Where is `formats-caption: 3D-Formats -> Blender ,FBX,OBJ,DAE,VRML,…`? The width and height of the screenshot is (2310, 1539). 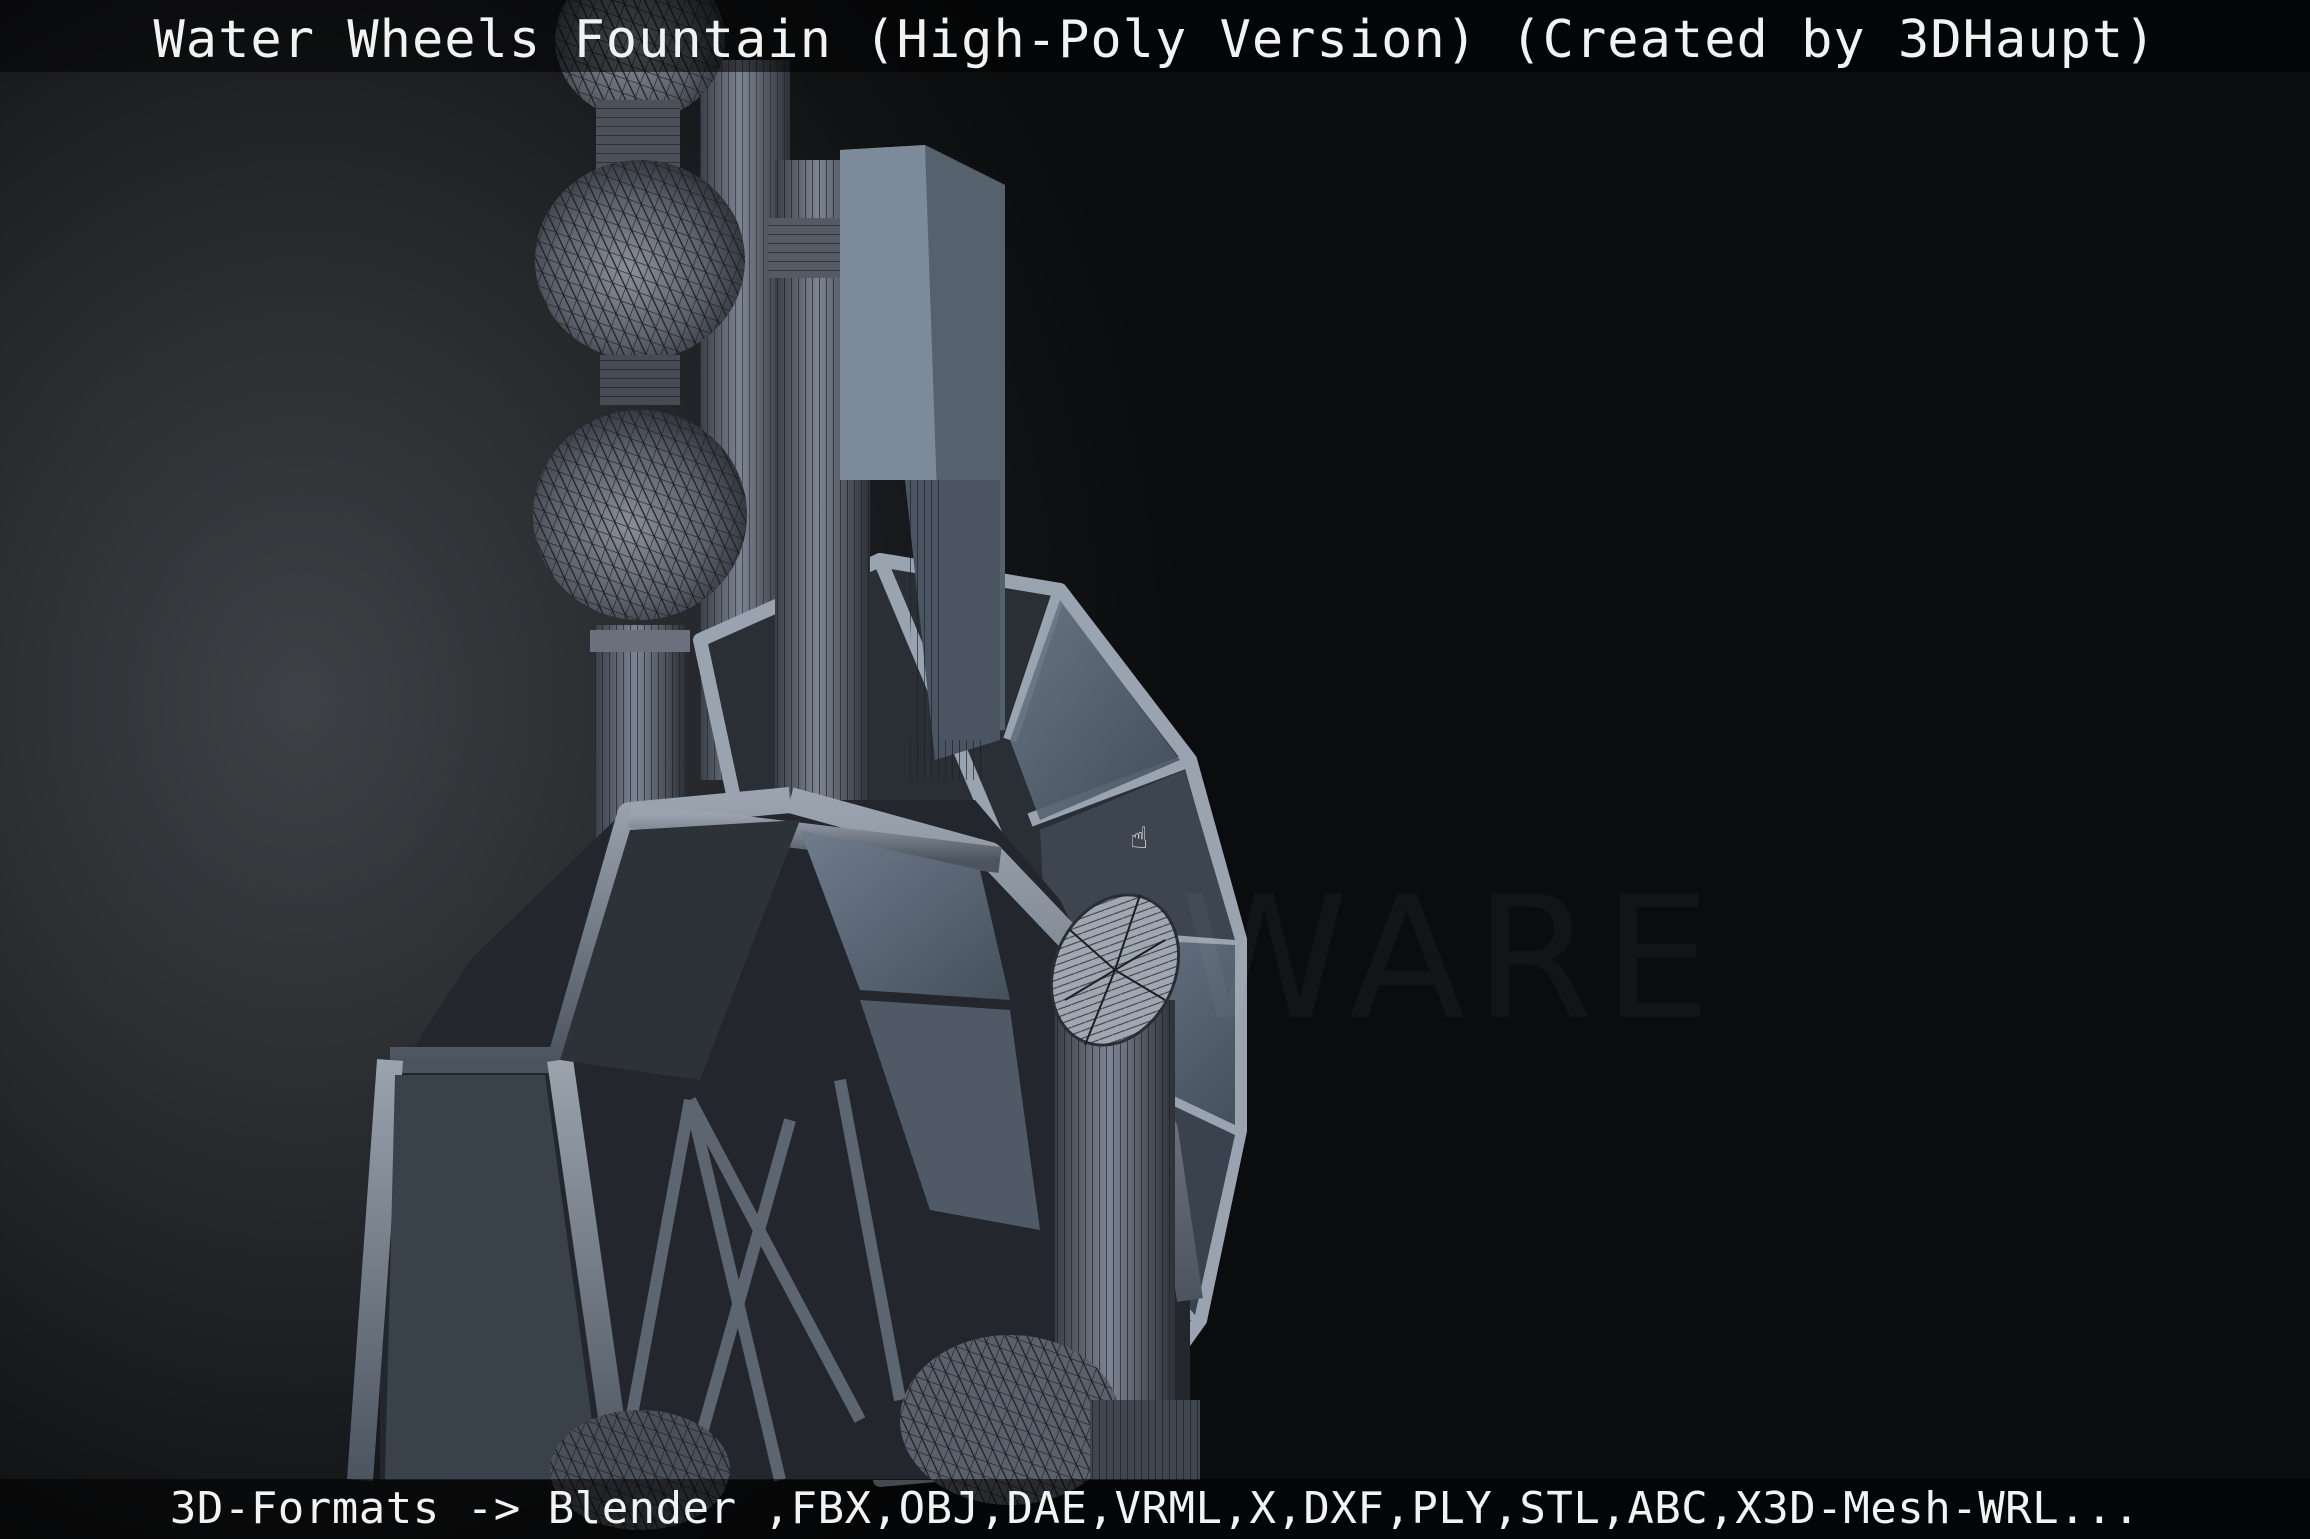 formats-caption: 3D-Formats -> Blender ,FBX,OBJ,DAE,VRML,… is located at coordinates (1155, 1509).